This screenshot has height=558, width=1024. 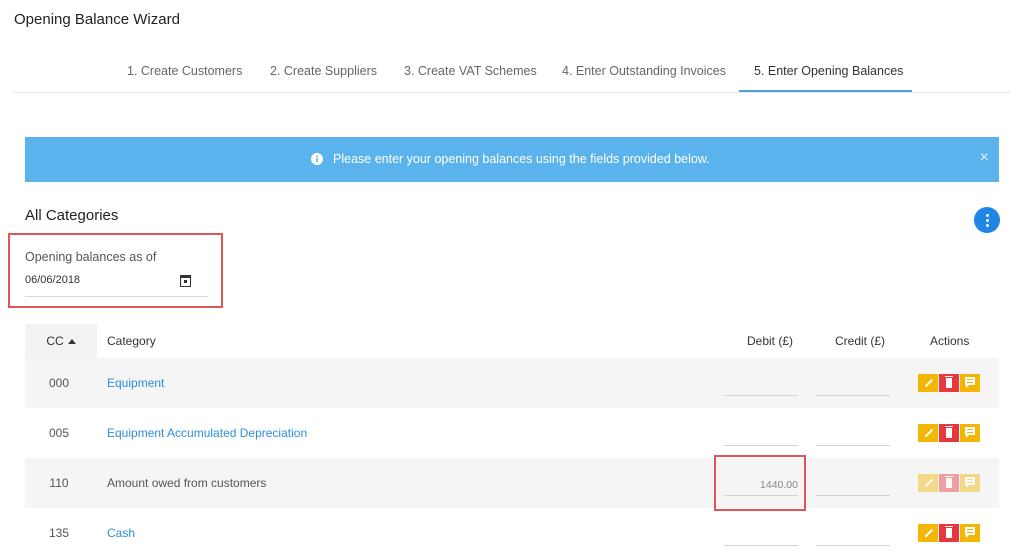 I want to click on tab-create-vat-schemes: 3. Create VAT Schemes, so click(x=470, y=71).